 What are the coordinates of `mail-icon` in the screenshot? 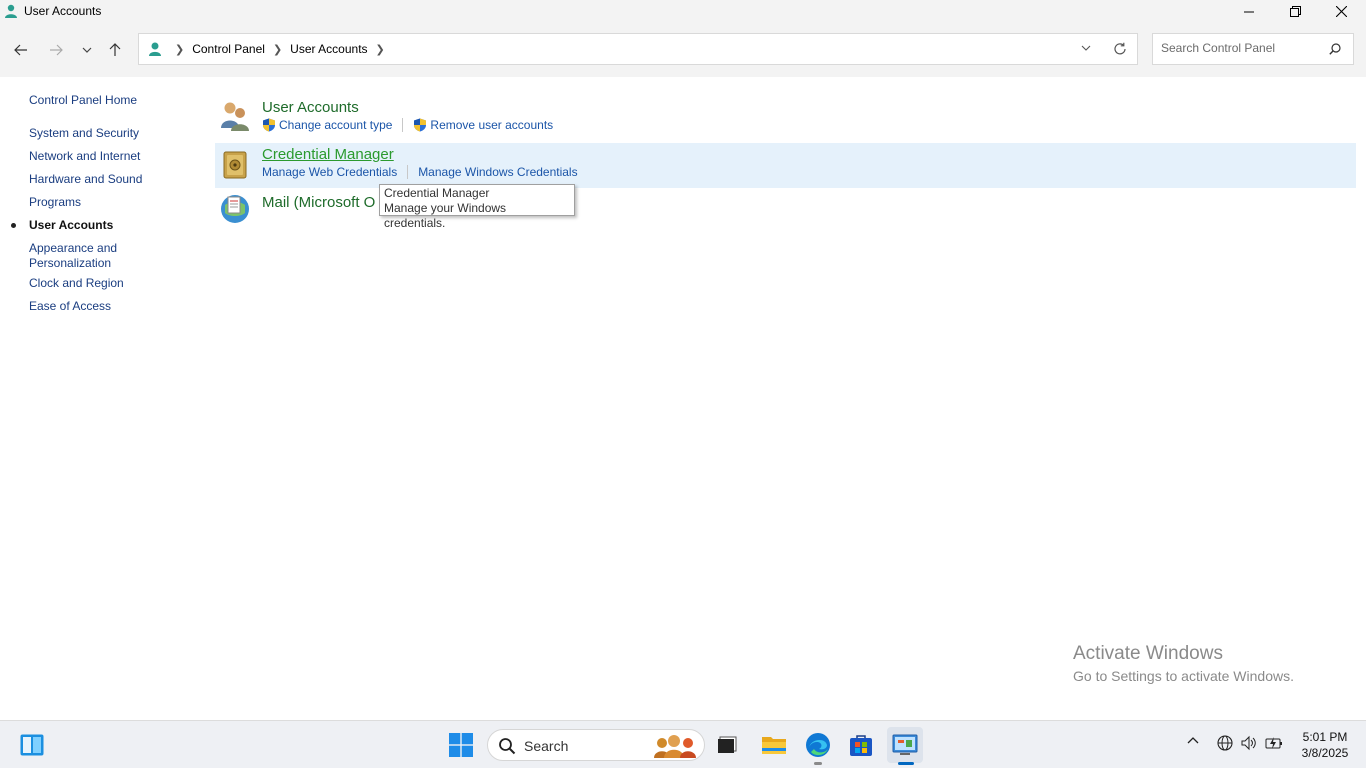 It's located at (235, 209).